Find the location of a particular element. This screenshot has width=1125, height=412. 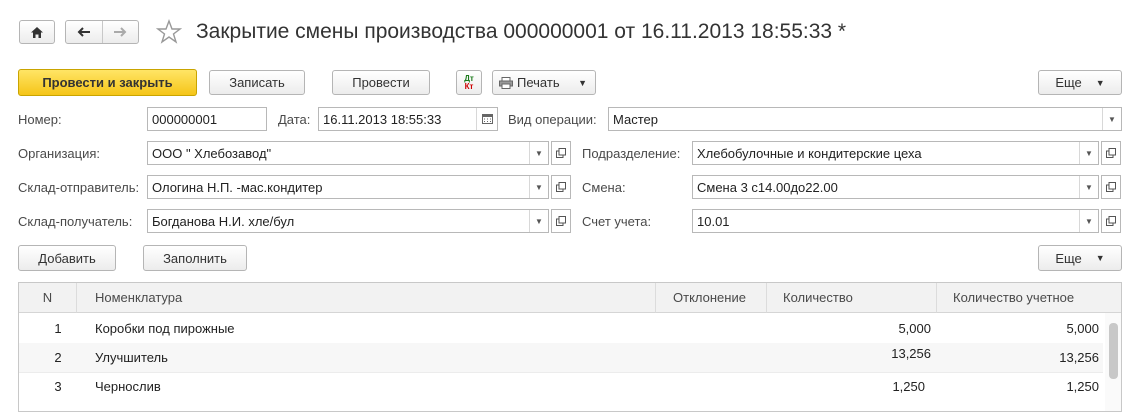

post-and-close-button: Провести и закрыть is located at coordinates (107, 82).